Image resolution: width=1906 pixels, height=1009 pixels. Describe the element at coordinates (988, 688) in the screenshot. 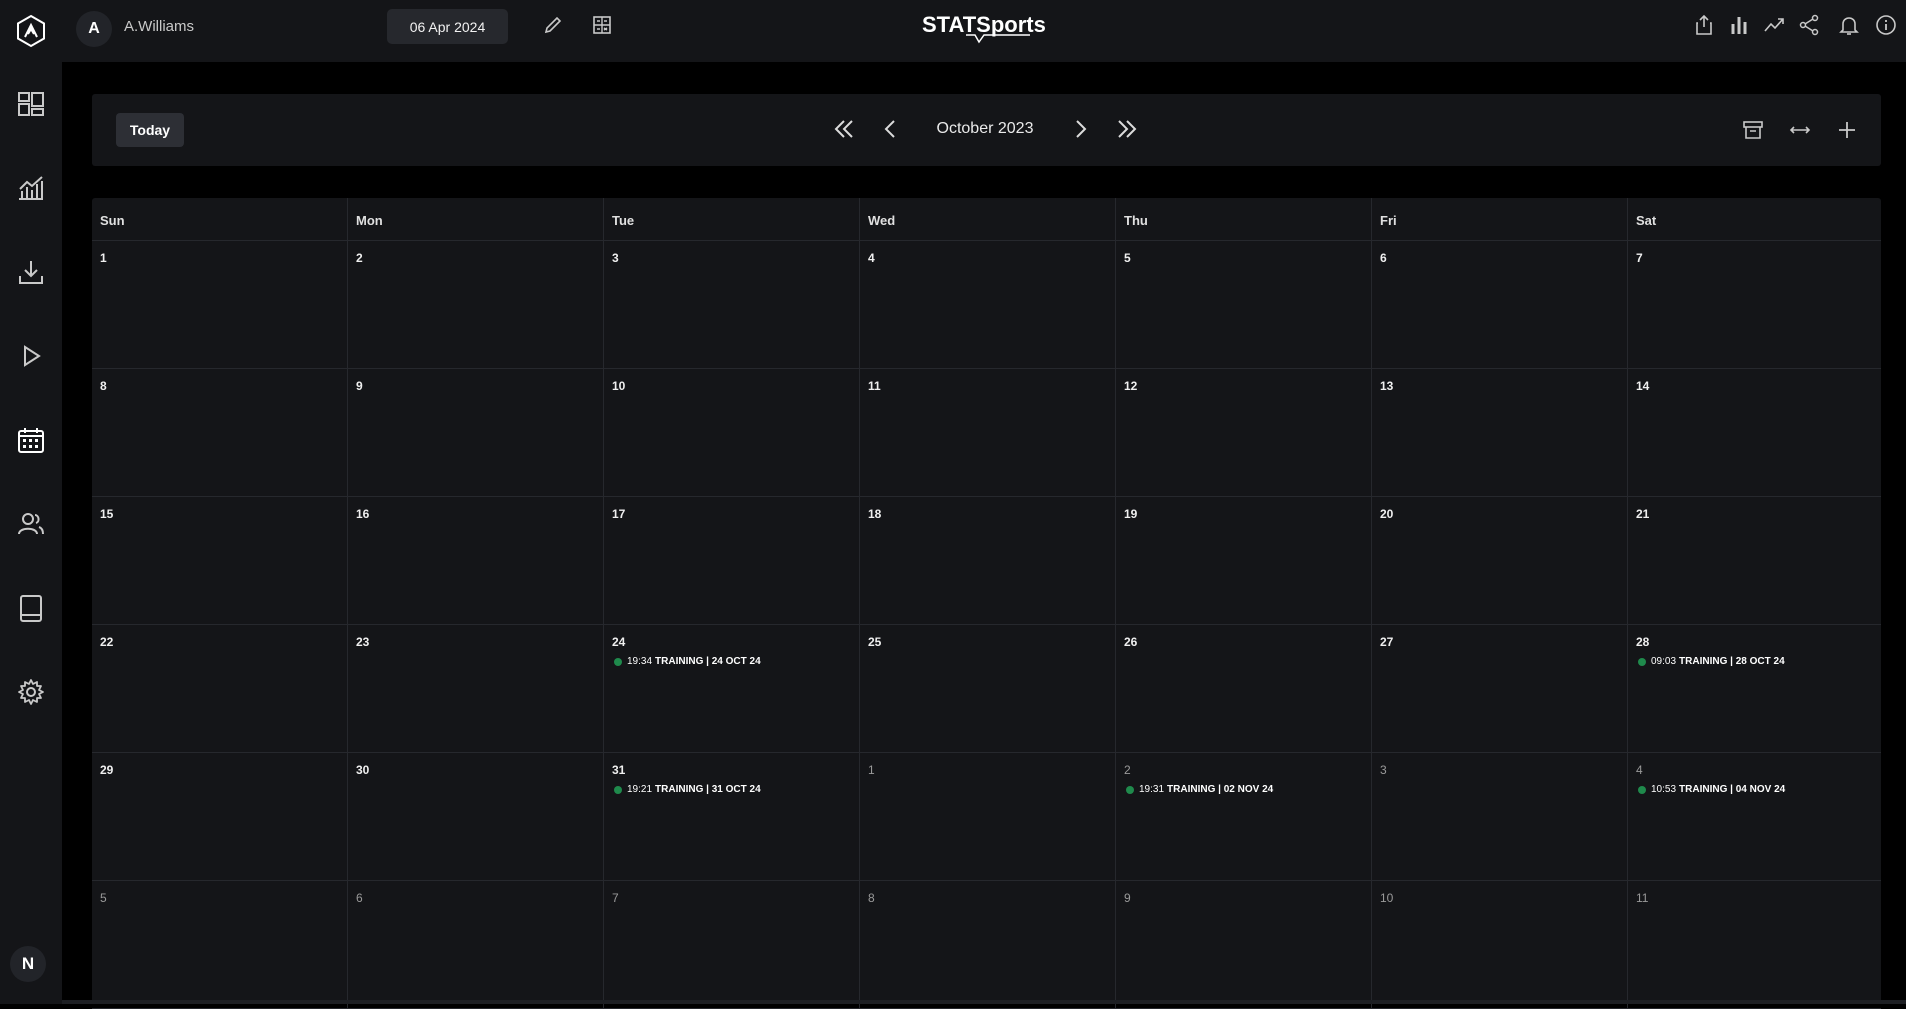

I see `calendar-day-cell: 25` at that location.